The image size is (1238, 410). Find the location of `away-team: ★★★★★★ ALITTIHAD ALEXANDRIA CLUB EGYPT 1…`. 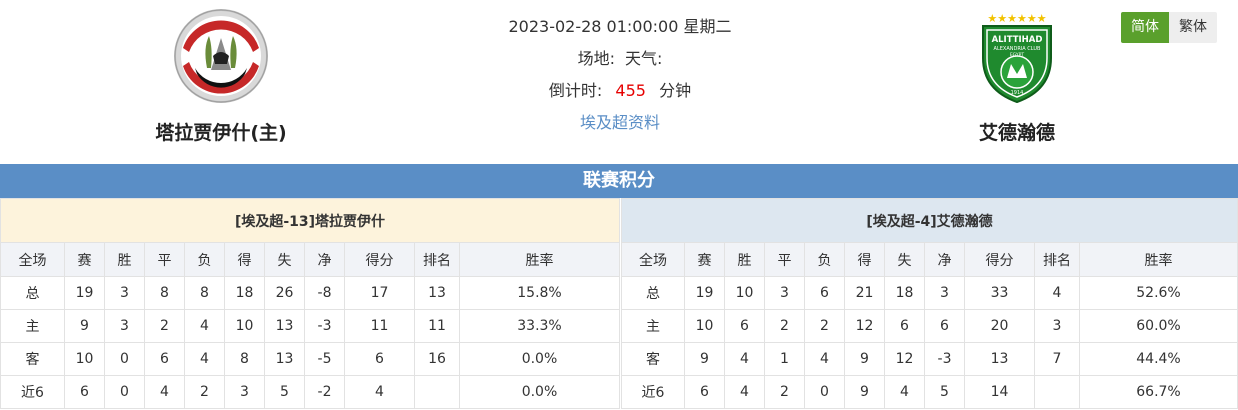

away-team: ★★★★★★ ALITTIHAD ALEXANDRIA CLUB EGYPT 1… is located at coordinates (1017, 76).